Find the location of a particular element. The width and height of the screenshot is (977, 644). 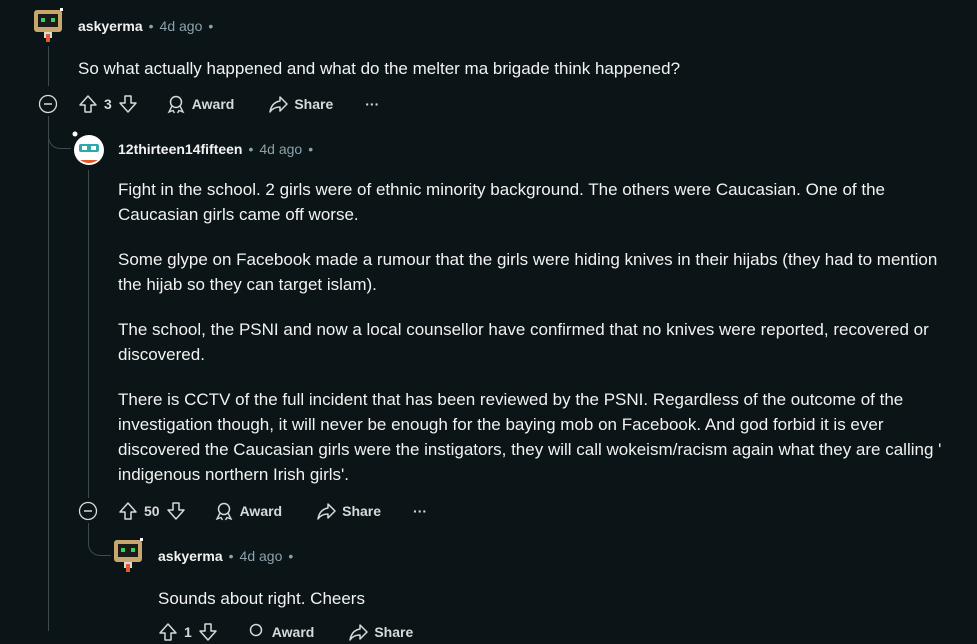

comment-actions: 50 Award Share ··· is located at coordinates (252, 511).